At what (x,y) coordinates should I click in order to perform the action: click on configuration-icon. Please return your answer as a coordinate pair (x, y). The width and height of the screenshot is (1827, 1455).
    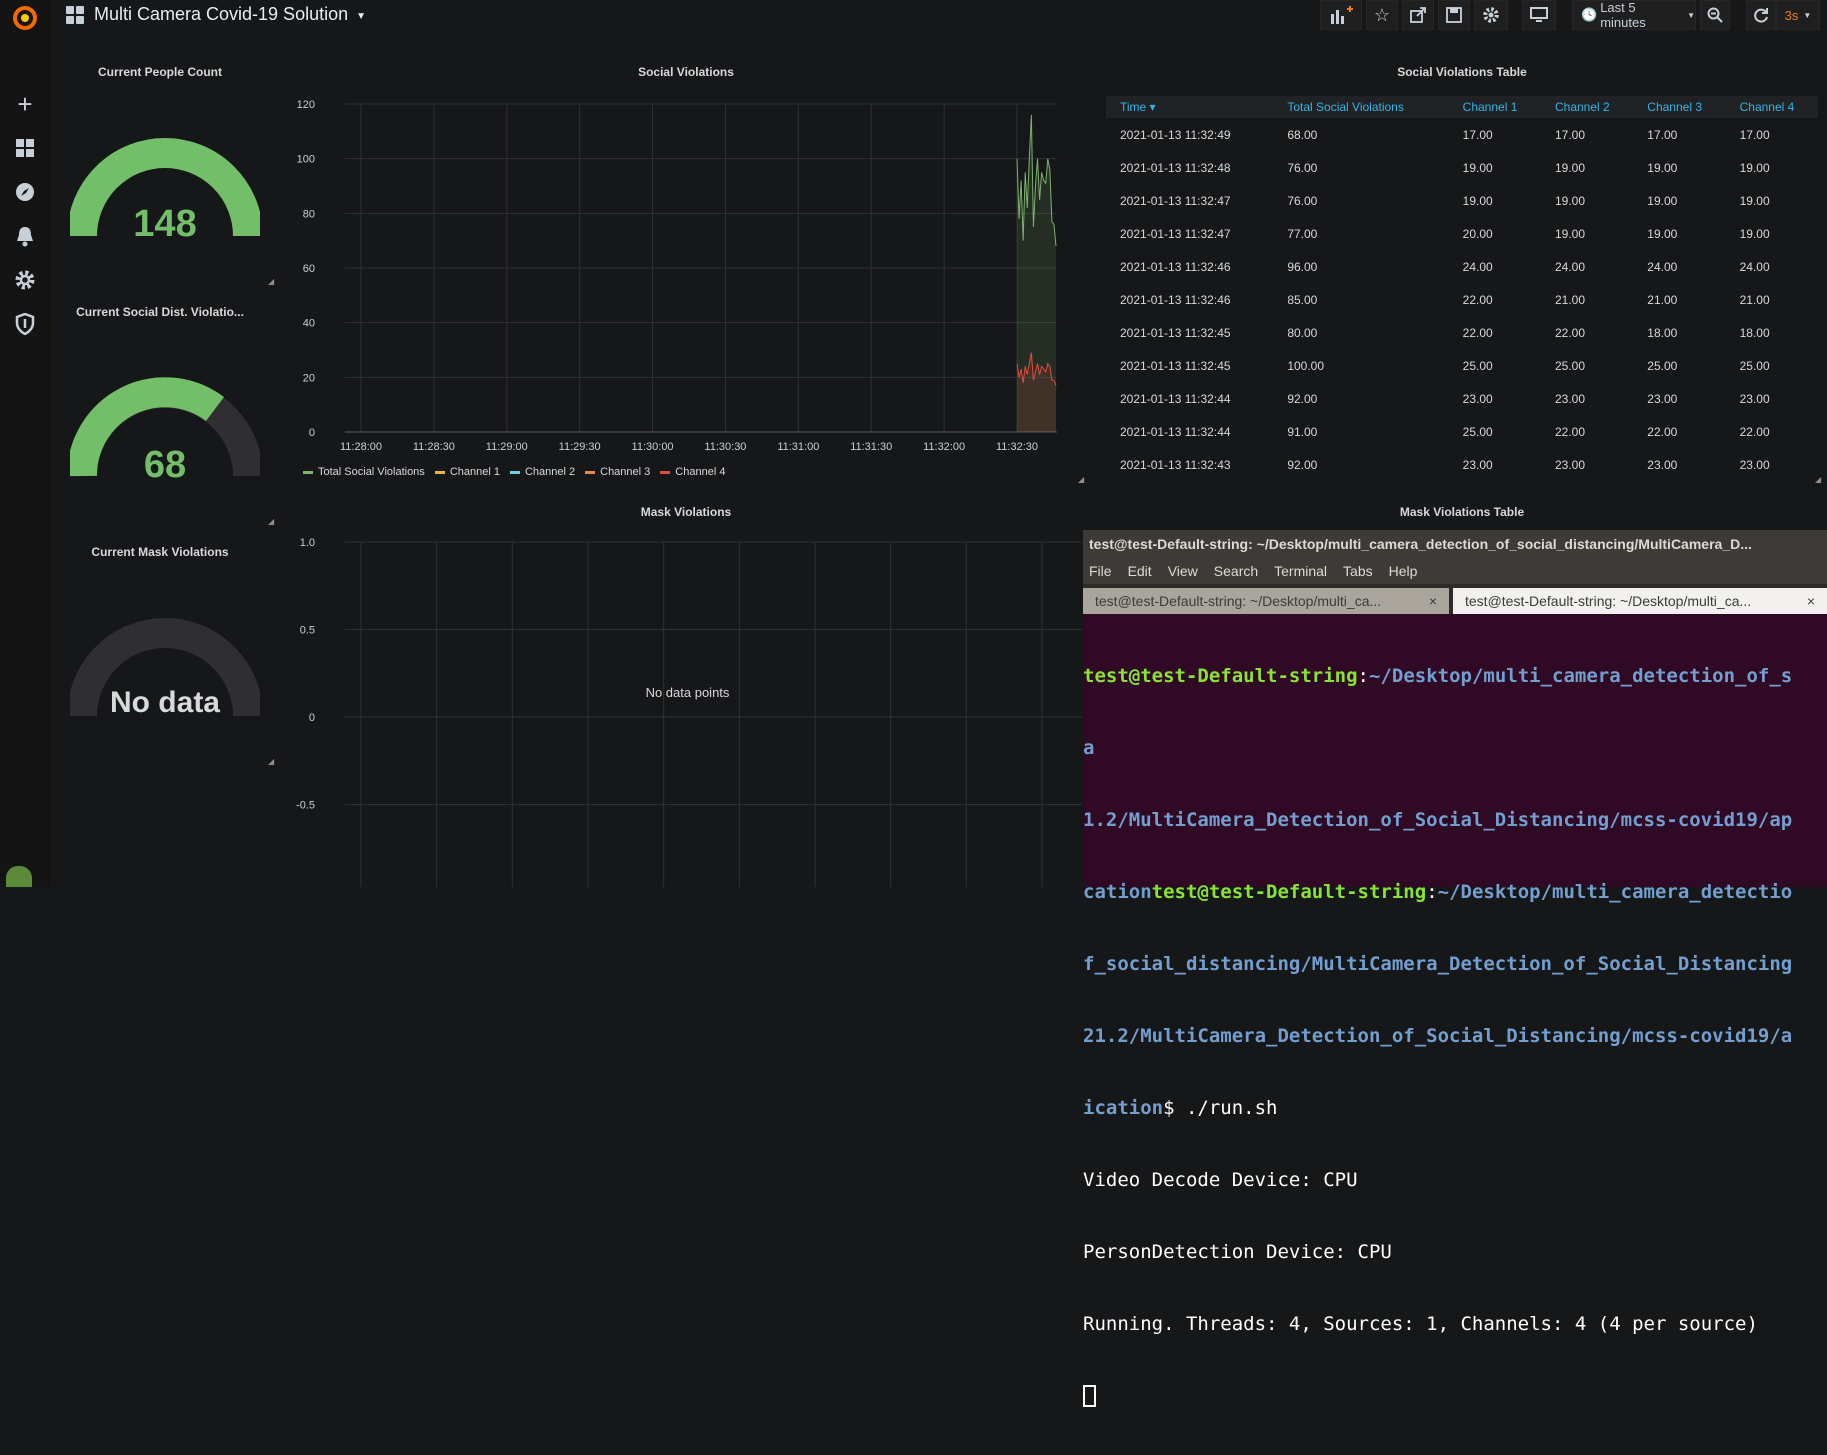
    Looking at the image, I should click on (25, 280).